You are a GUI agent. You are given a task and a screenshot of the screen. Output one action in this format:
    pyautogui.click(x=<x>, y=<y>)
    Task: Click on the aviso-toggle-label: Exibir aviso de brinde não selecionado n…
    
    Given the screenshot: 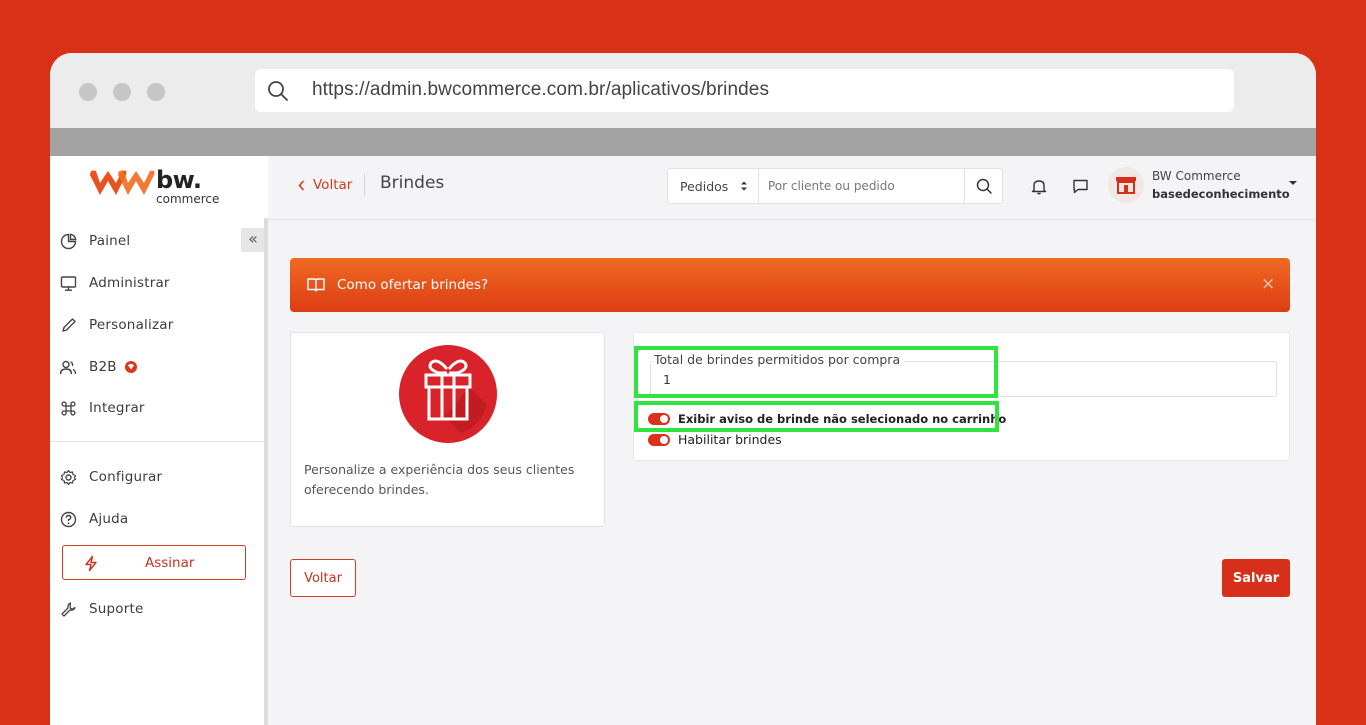 What is the action you would take?
    pyautogui.click(x=842, y=419)
    